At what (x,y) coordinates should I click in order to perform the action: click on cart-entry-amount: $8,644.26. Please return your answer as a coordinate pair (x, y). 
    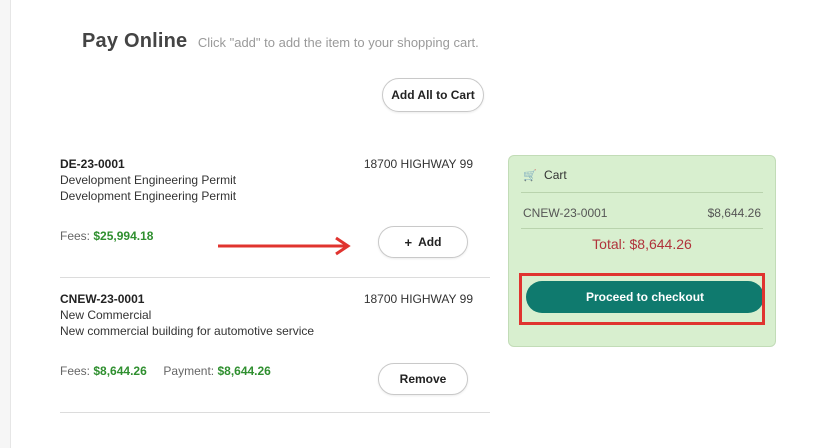
    Looking at the image, I should click on (734, 213).